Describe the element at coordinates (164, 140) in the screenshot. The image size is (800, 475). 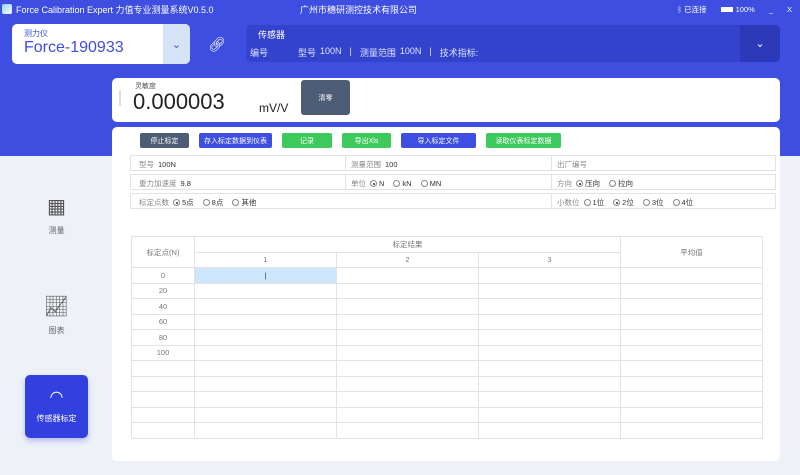
I see `stop-calibration-button: 停止标定` at that location.